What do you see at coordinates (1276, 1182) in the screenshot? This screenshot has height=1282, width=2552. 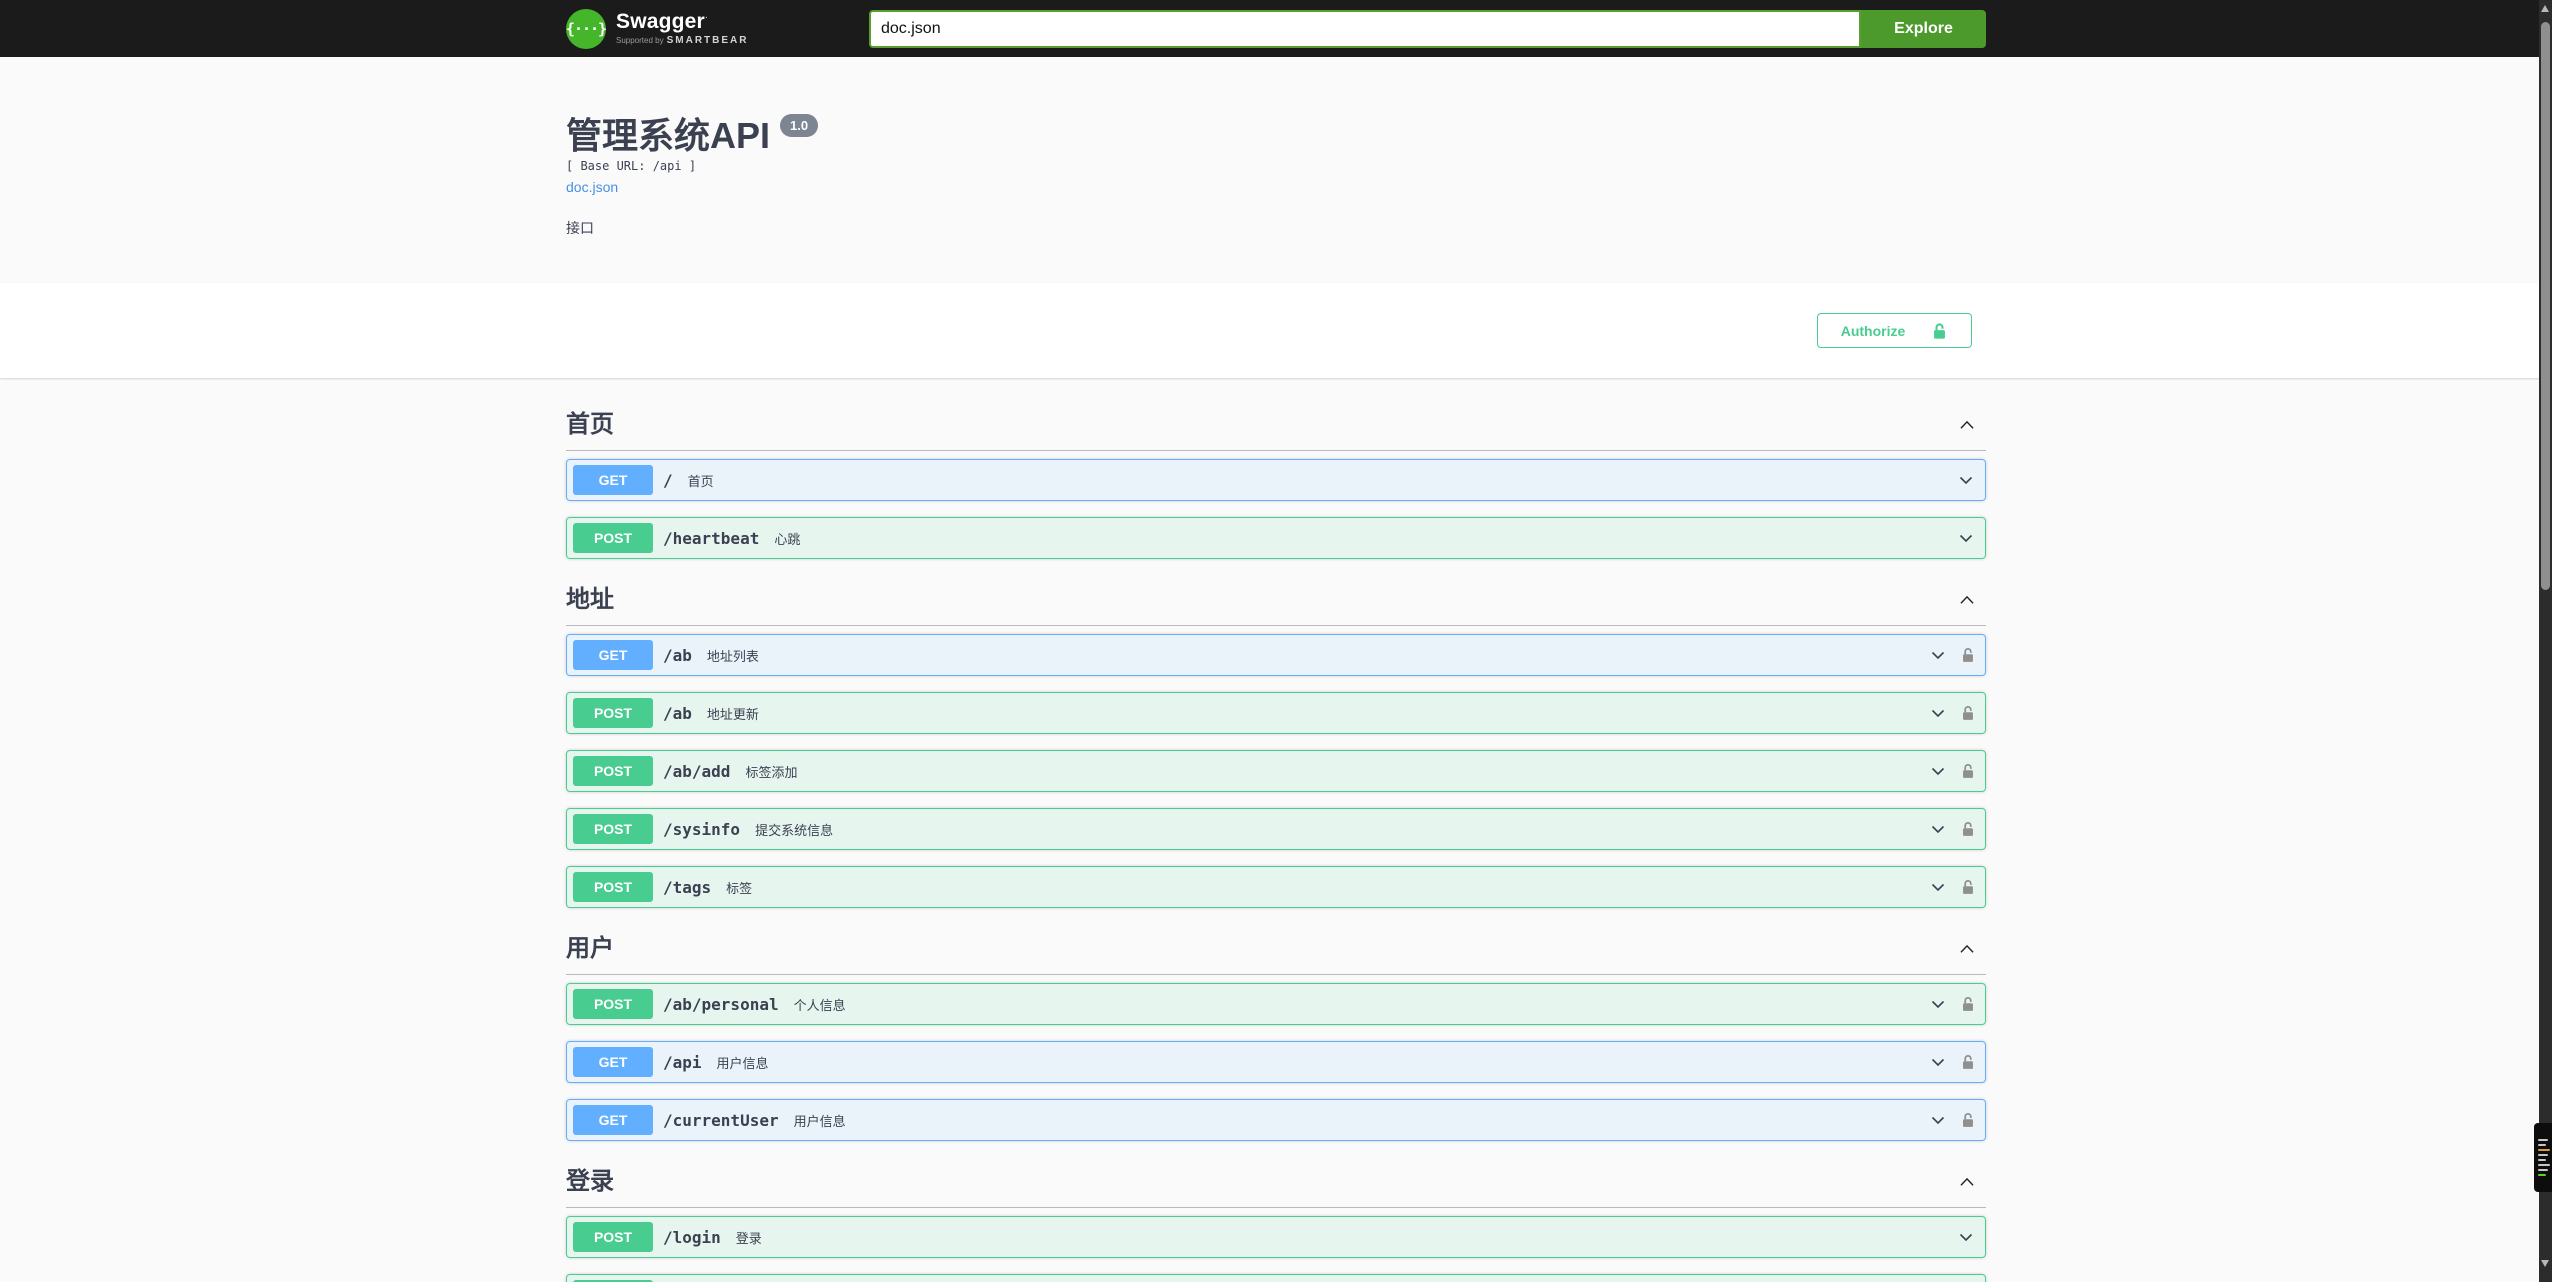 I see `tag-section-header: 登录` at bounding box center [1276, 1182].